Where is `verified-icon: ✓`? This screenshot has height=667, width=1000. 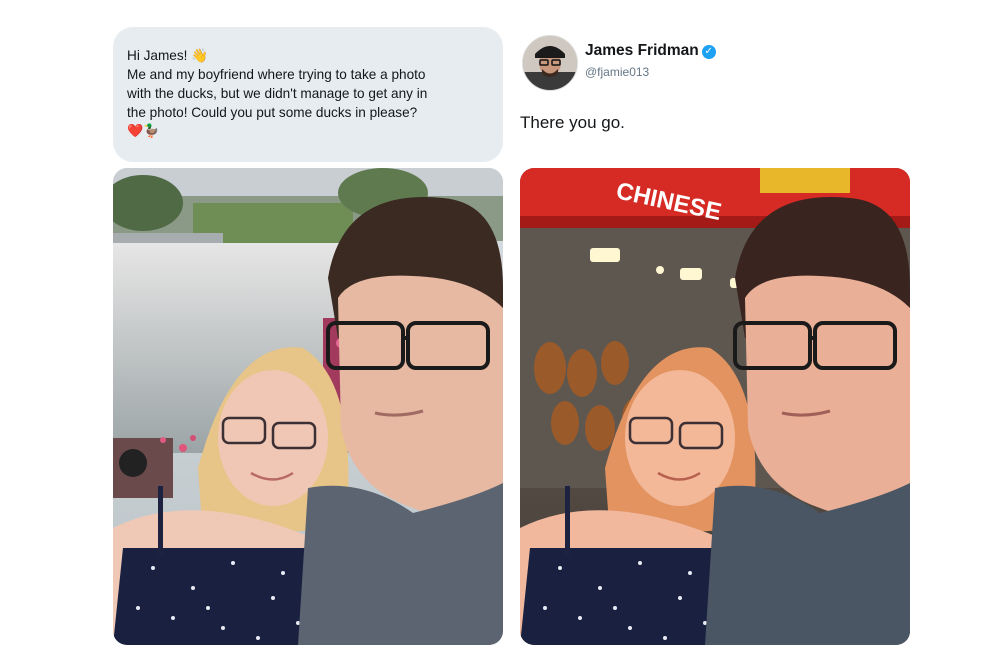 verified-icon: ✓ is located at coordinates (708, 52).